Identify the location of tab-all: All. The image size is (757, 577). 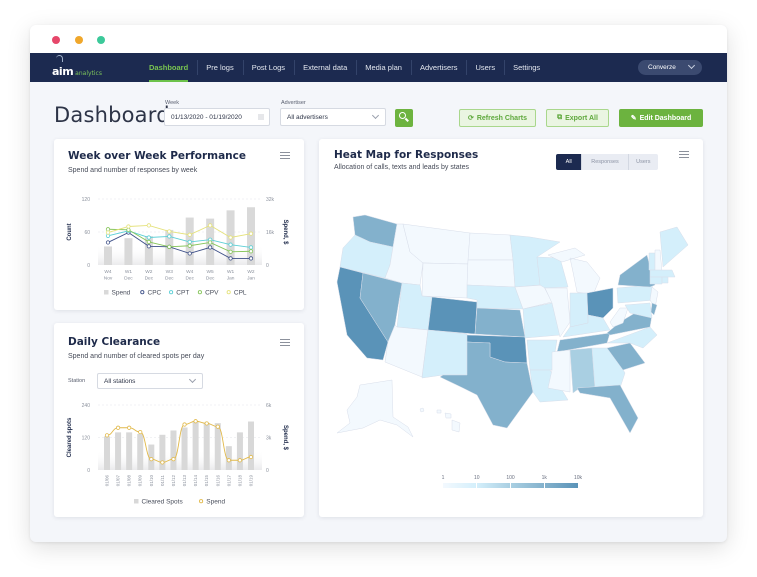
(569, 162).